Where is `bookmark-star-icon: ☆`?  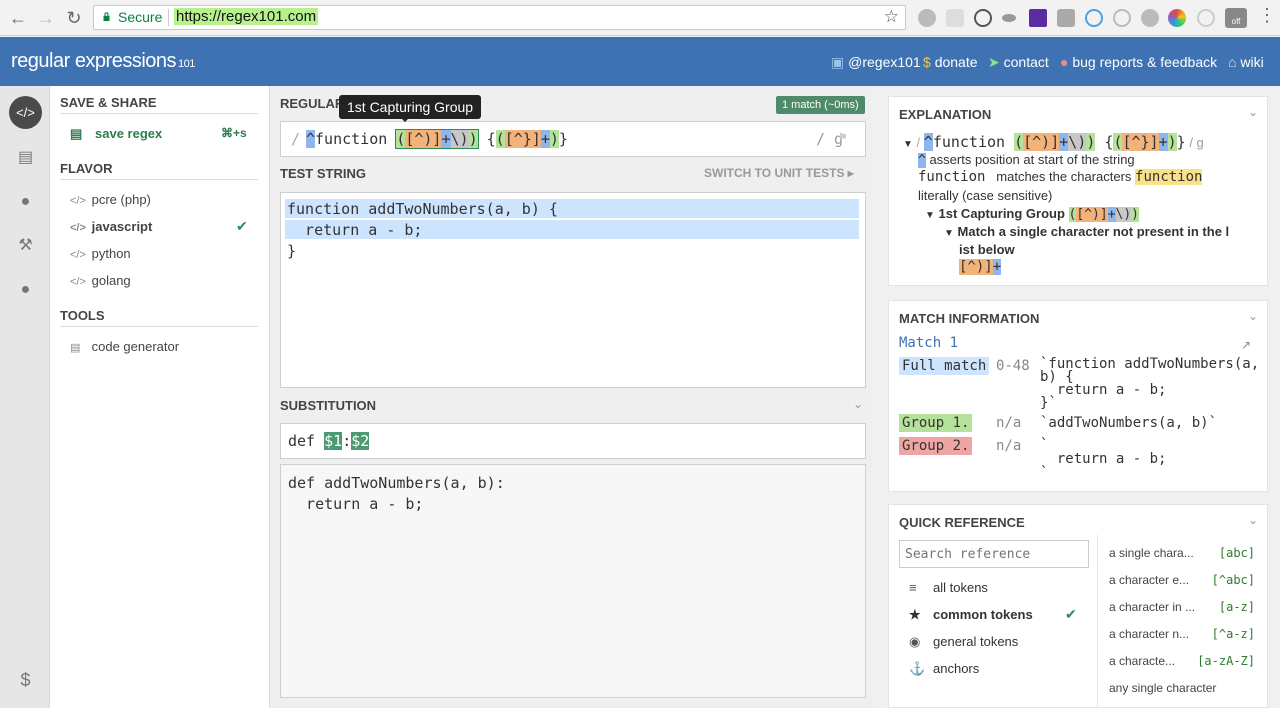
bookmark-star-icon: ☆ is located at coordinates (891, 17).